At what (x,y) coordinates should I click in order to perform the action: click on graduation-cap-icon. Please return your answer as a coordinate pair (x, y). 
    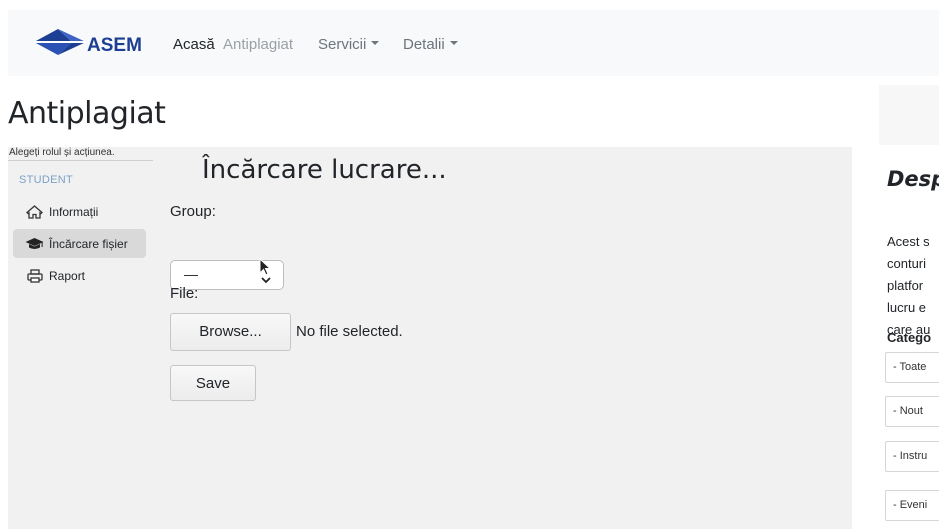
    Looking at the image, I should click on (34, 244).